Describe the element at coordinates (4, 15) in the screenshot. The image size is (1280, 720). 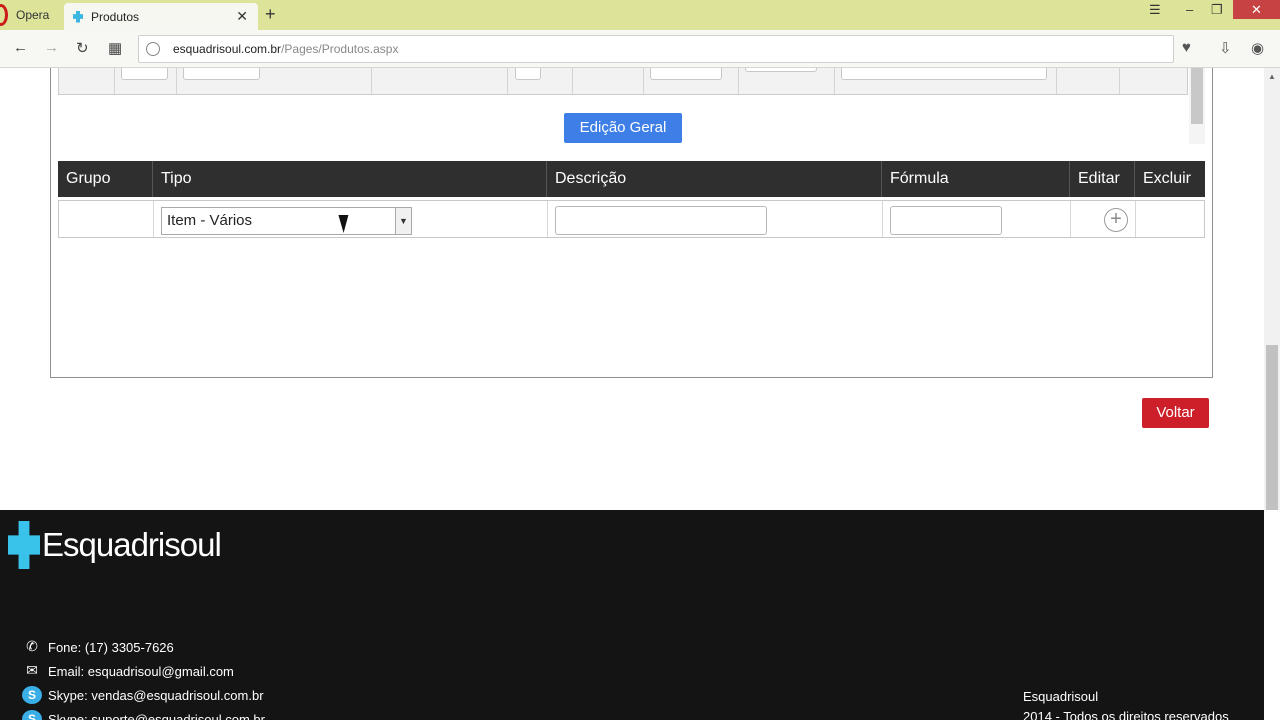
I see `opera-logo-icon` at that location.